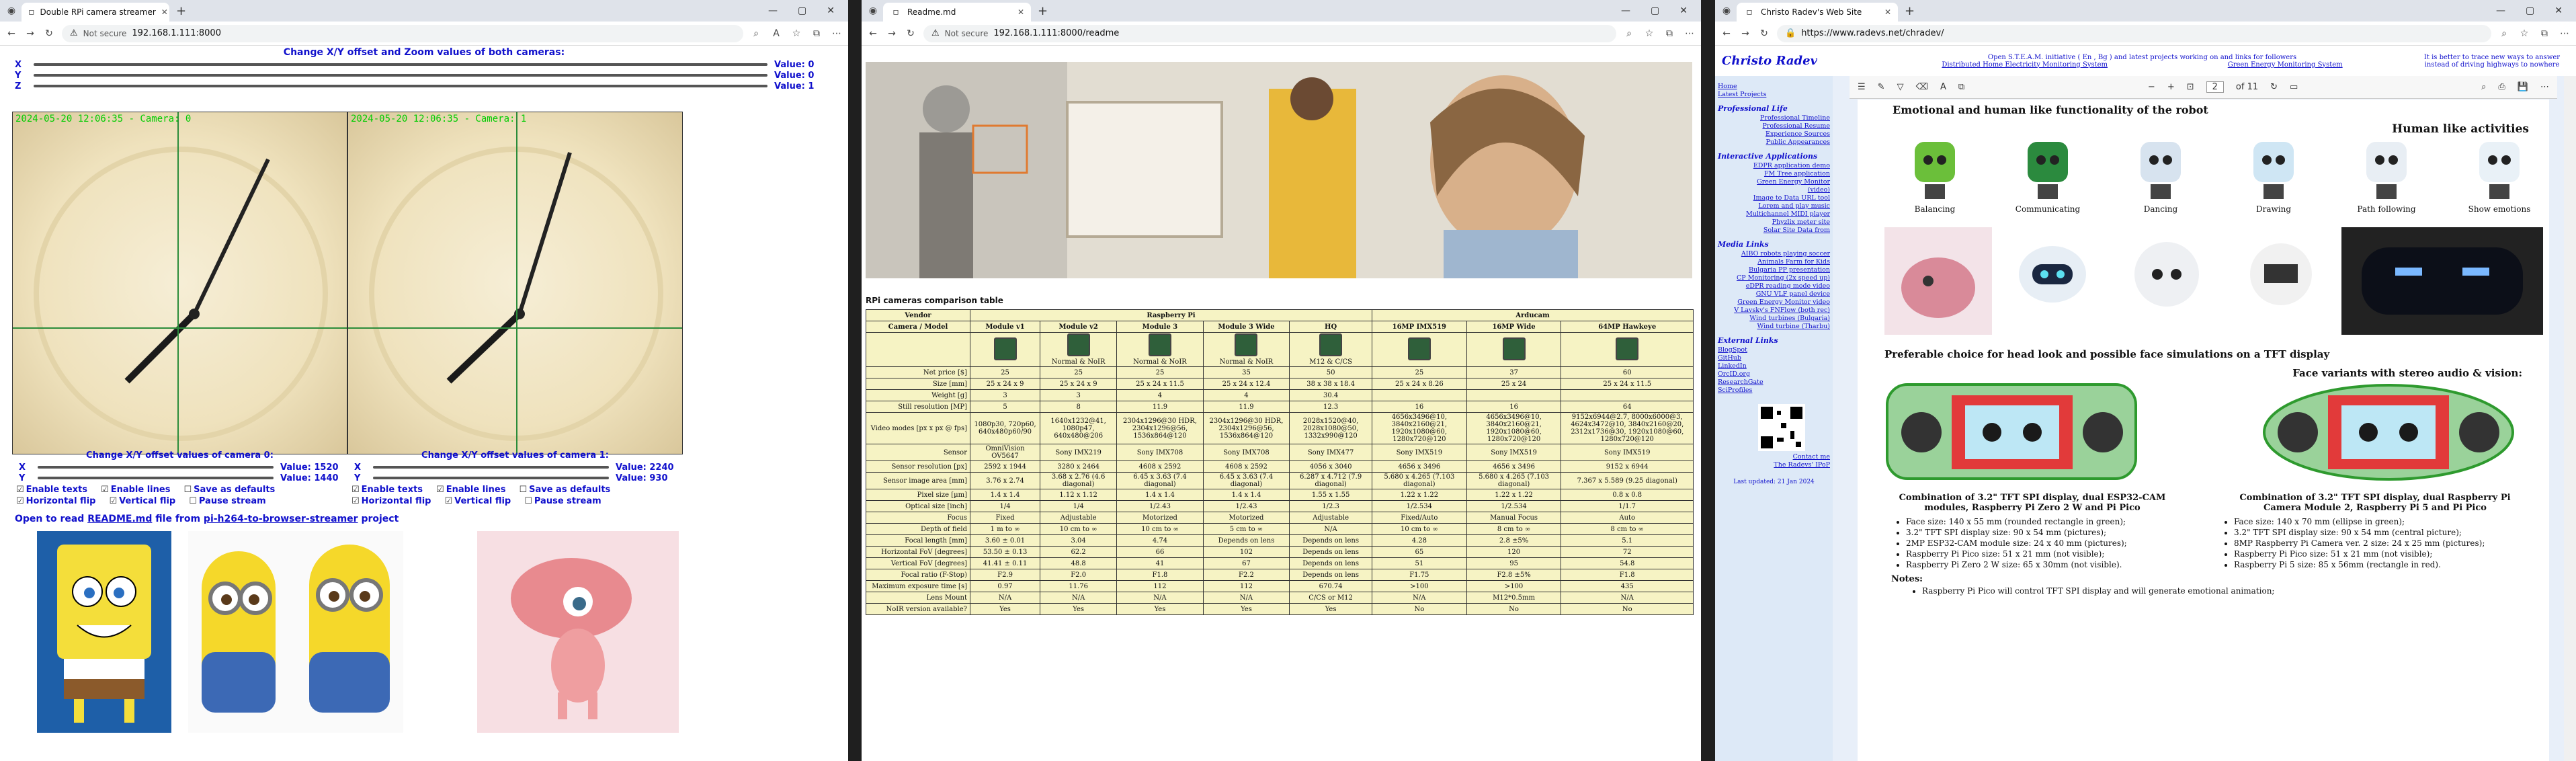 The image size is (2576, 761). I want to click on sidebar-link: Multichannel MIDI player, so click(1774, 214).